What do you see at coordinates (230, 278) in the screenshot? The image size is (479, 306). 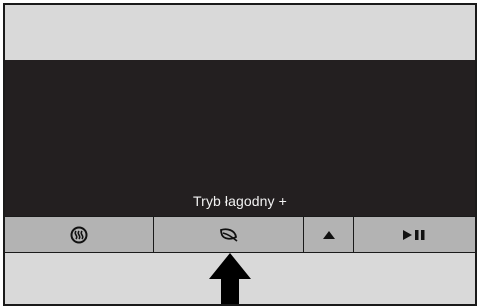 I see `pointer-arrow-icon` at bounding box center [230, 278].